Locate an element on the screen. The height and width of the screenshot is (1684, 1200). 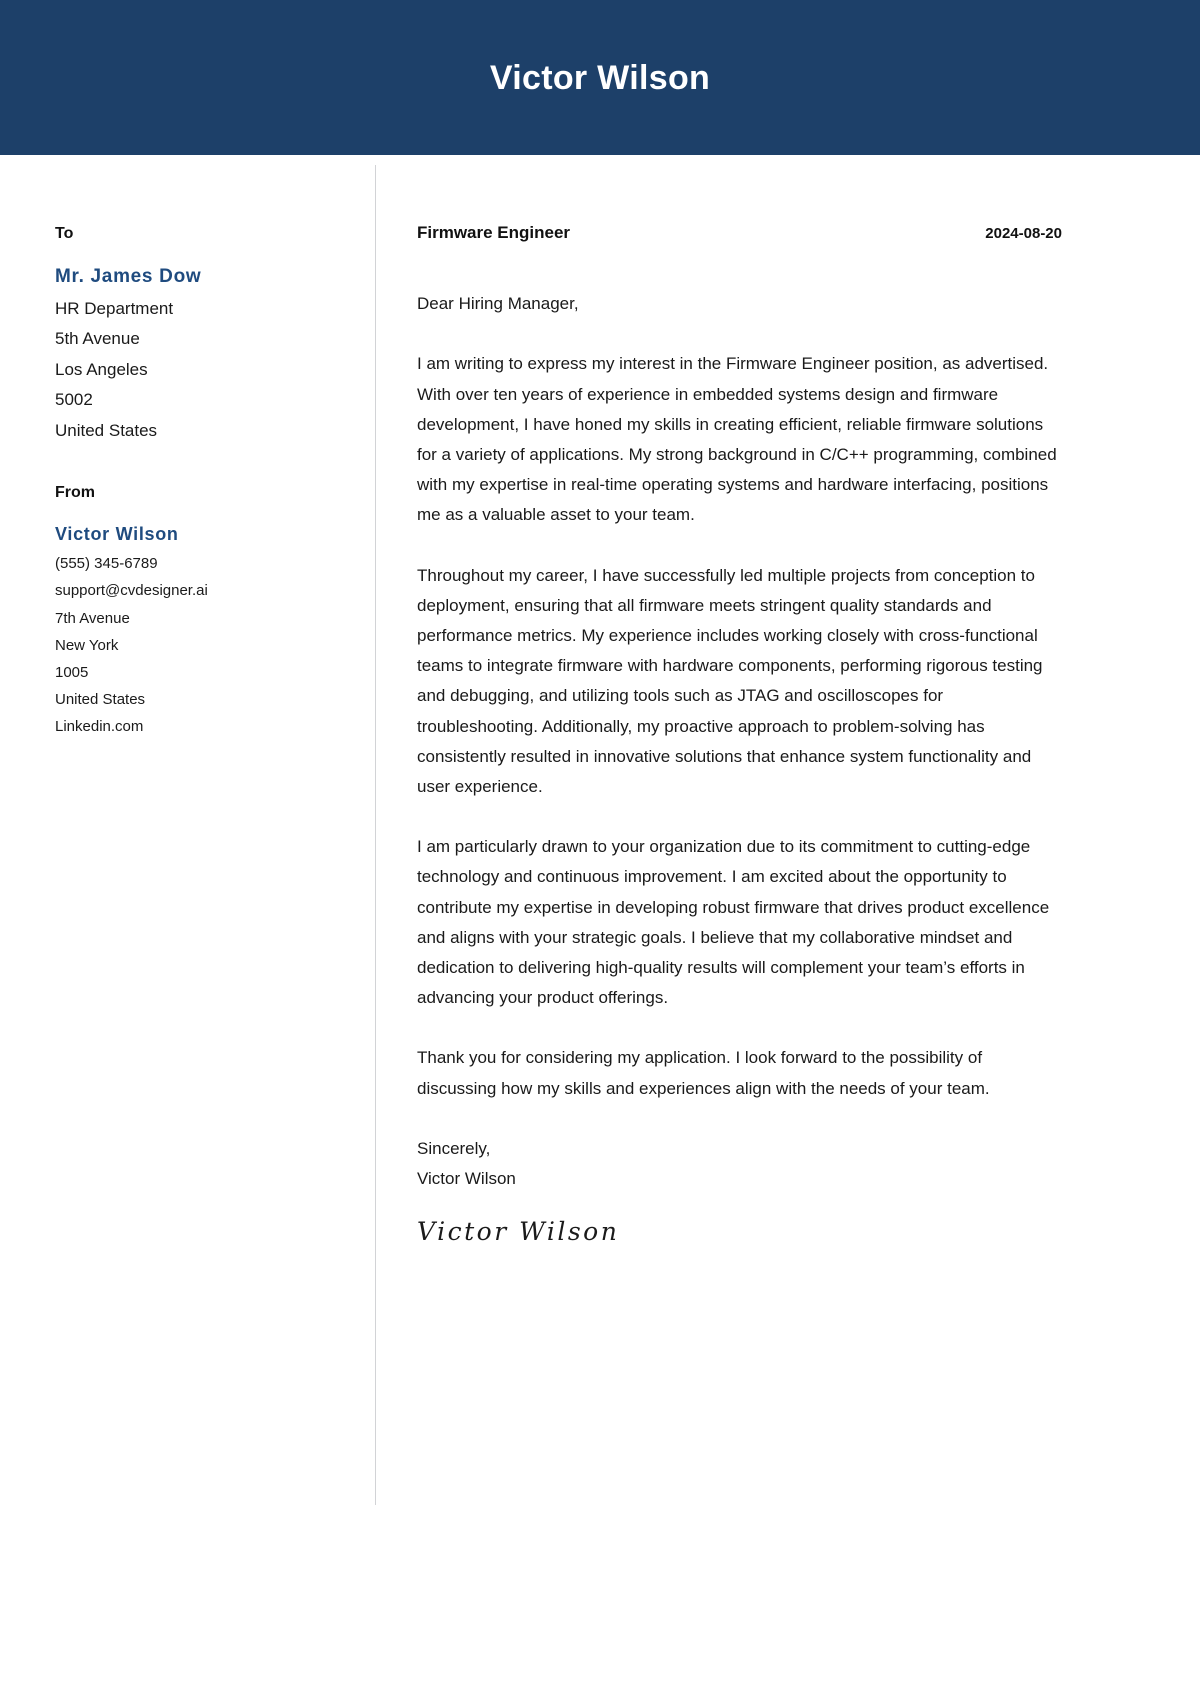
list-item: 1005 is located at coordinates (72, 672).